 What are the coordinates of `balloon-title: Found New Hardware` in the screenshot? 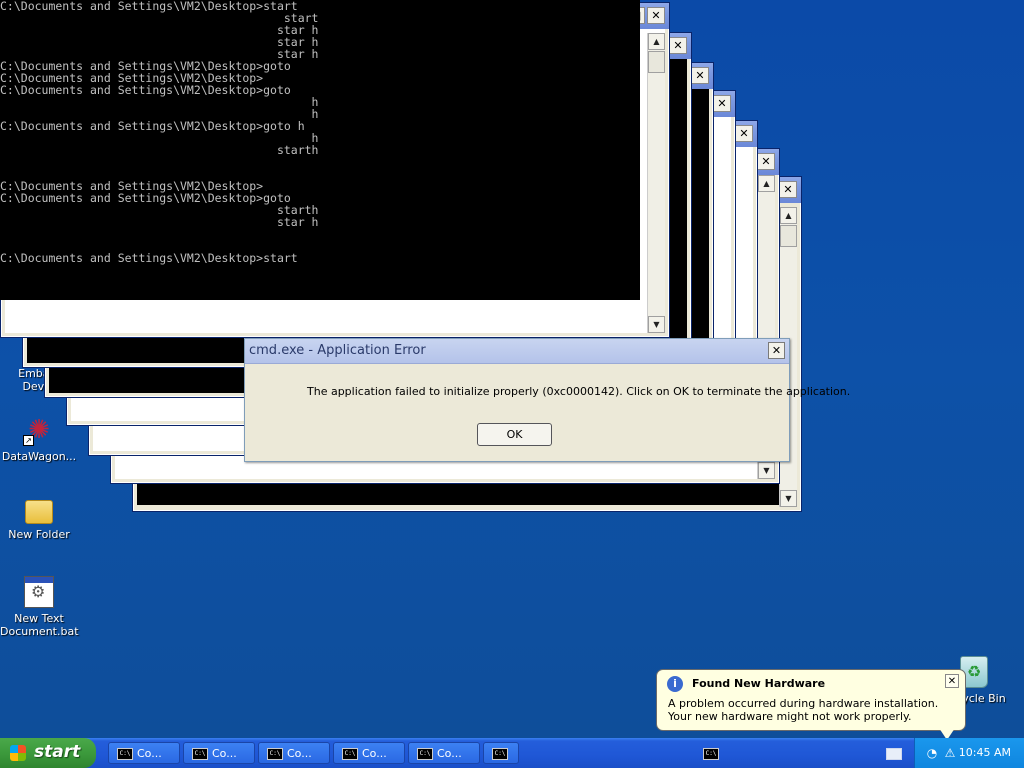 It's located at (759, 683).